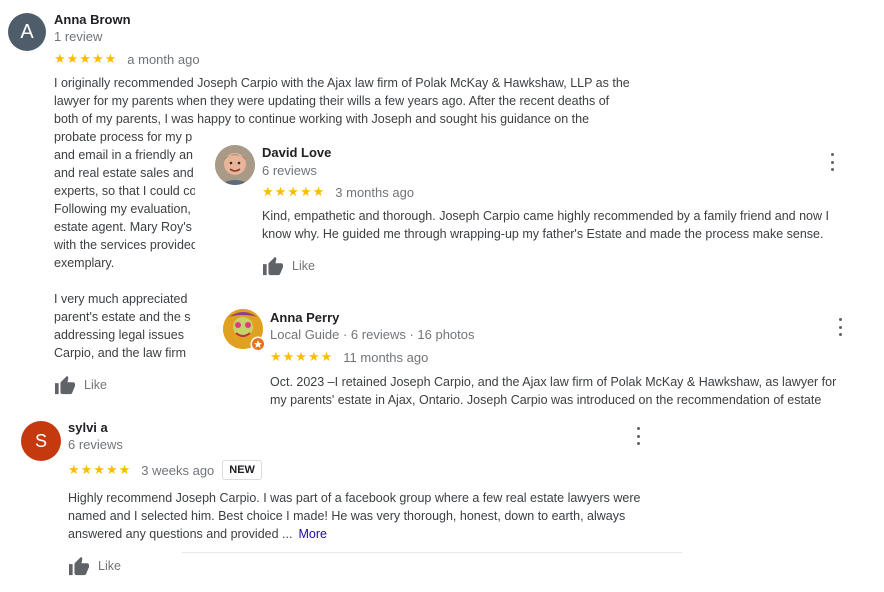  Describe the element at coordinates (432, 552) in the screenshot. I see `divider` at that location.